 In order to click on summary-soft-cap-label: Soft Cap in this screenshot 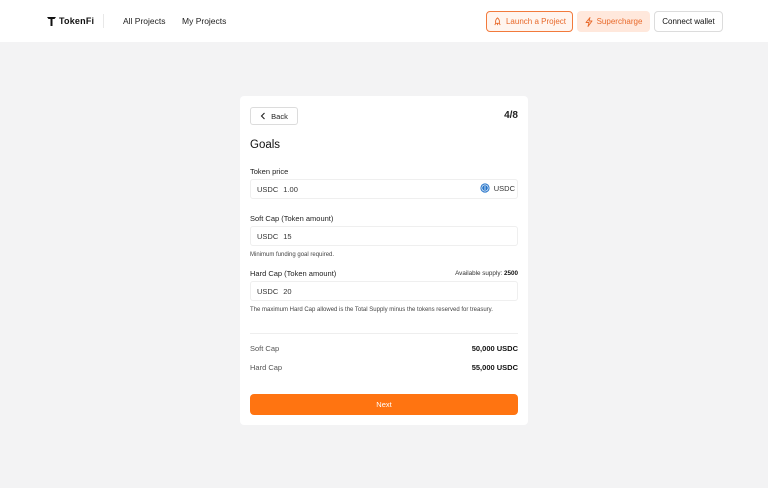, I will do `click(265, 348)`.